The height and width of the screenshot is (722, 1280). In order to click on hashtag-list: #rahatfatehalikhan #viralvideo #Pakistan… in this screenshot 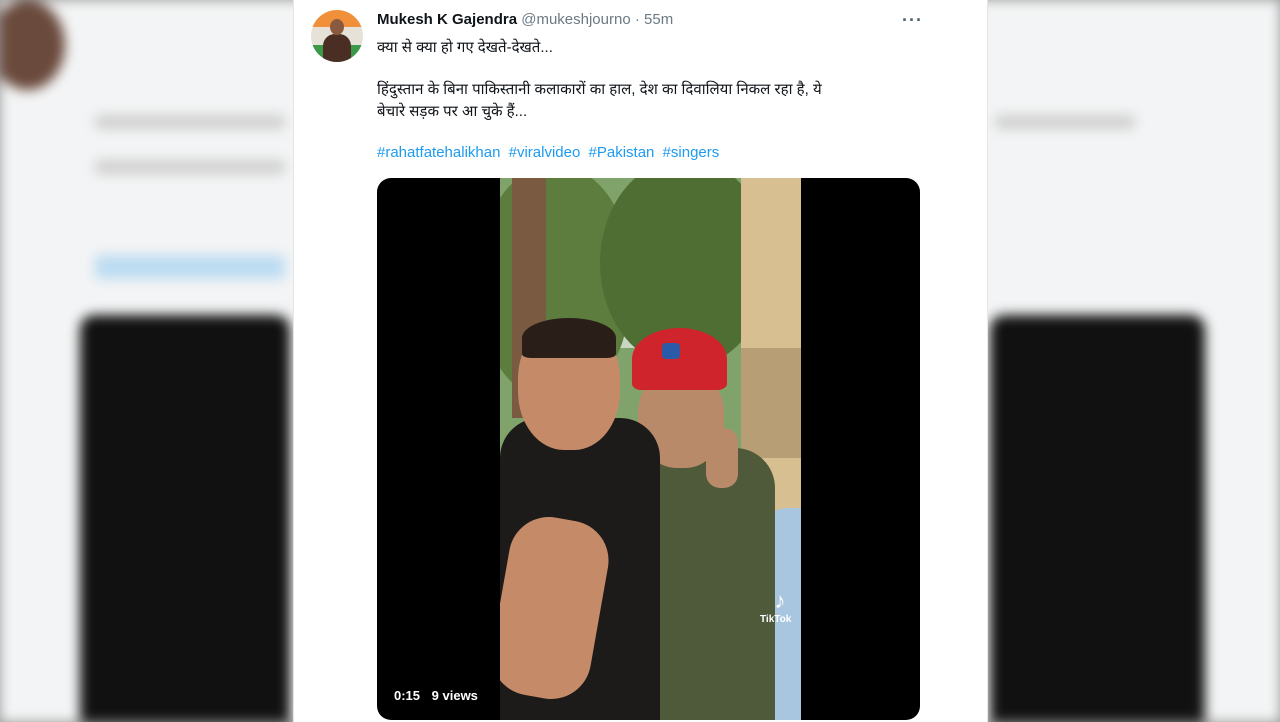, I will do `click(548, 152)`.